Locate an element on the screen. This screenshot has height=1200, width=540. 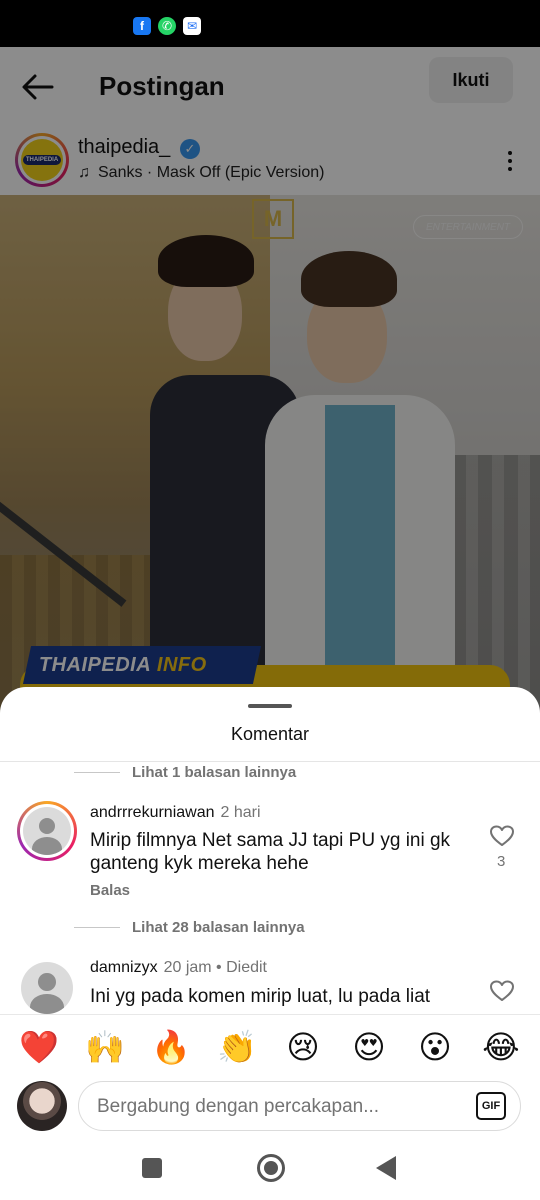
comment-time: 20 jam • Diedit is located at coordinates (215, 967).